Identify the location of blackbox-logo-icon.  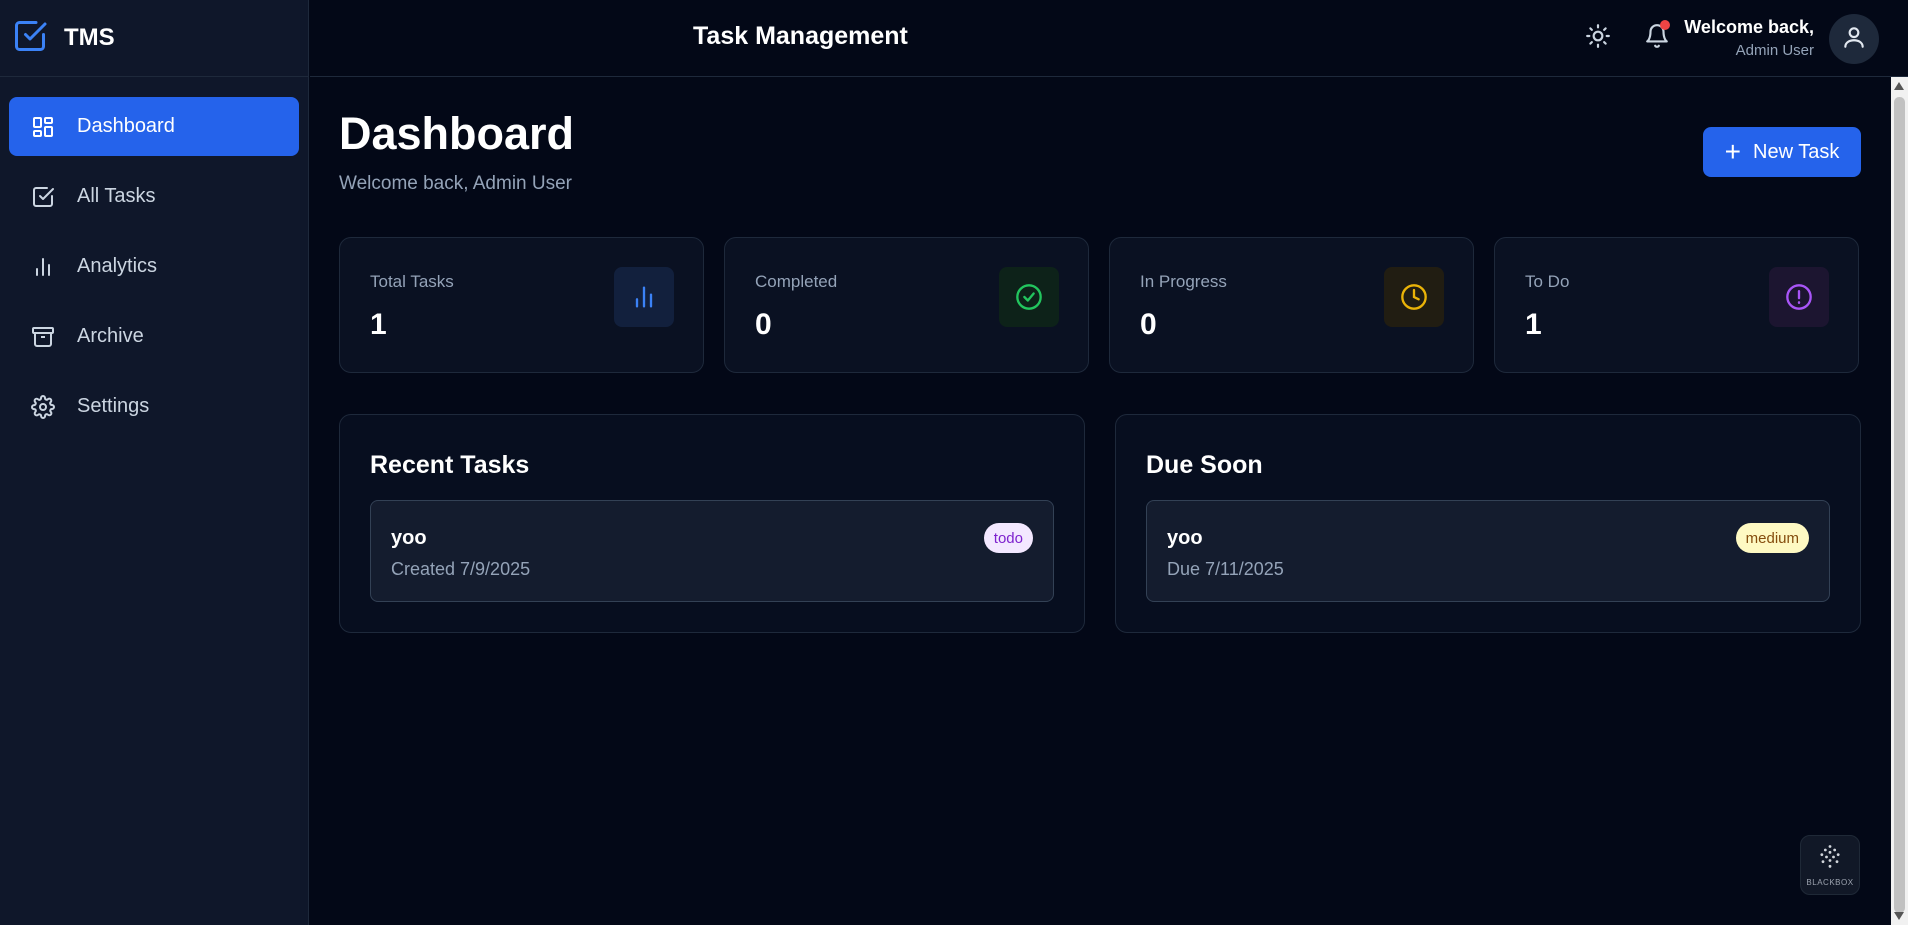
(1830, 859).